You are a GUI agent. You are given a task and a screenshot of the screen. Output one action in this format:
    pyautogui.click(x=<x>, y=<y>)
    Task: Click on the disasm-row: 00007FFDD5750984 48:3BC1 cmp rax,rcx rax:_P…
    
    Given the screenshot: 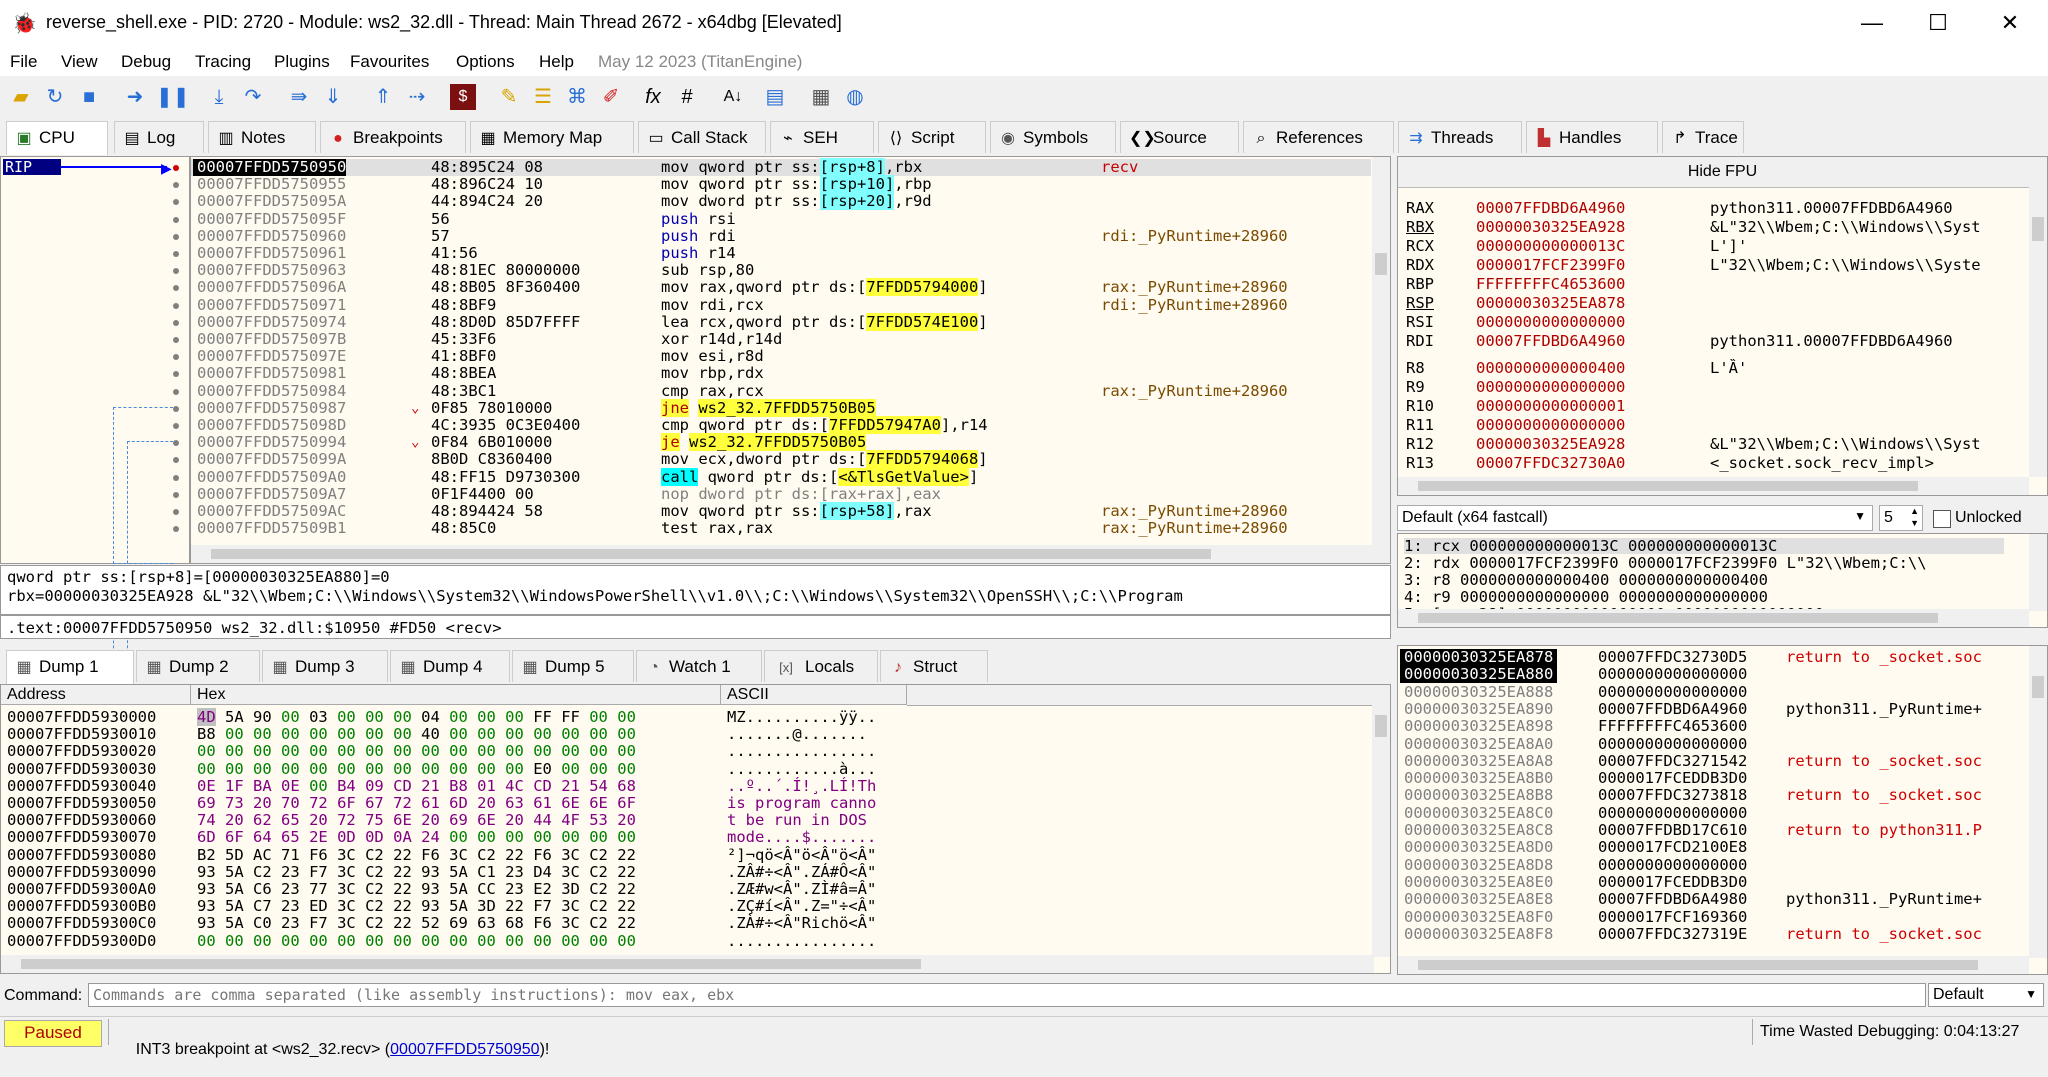 What is the action you would take?
    pyautogui.click(x=781, y=391)
    